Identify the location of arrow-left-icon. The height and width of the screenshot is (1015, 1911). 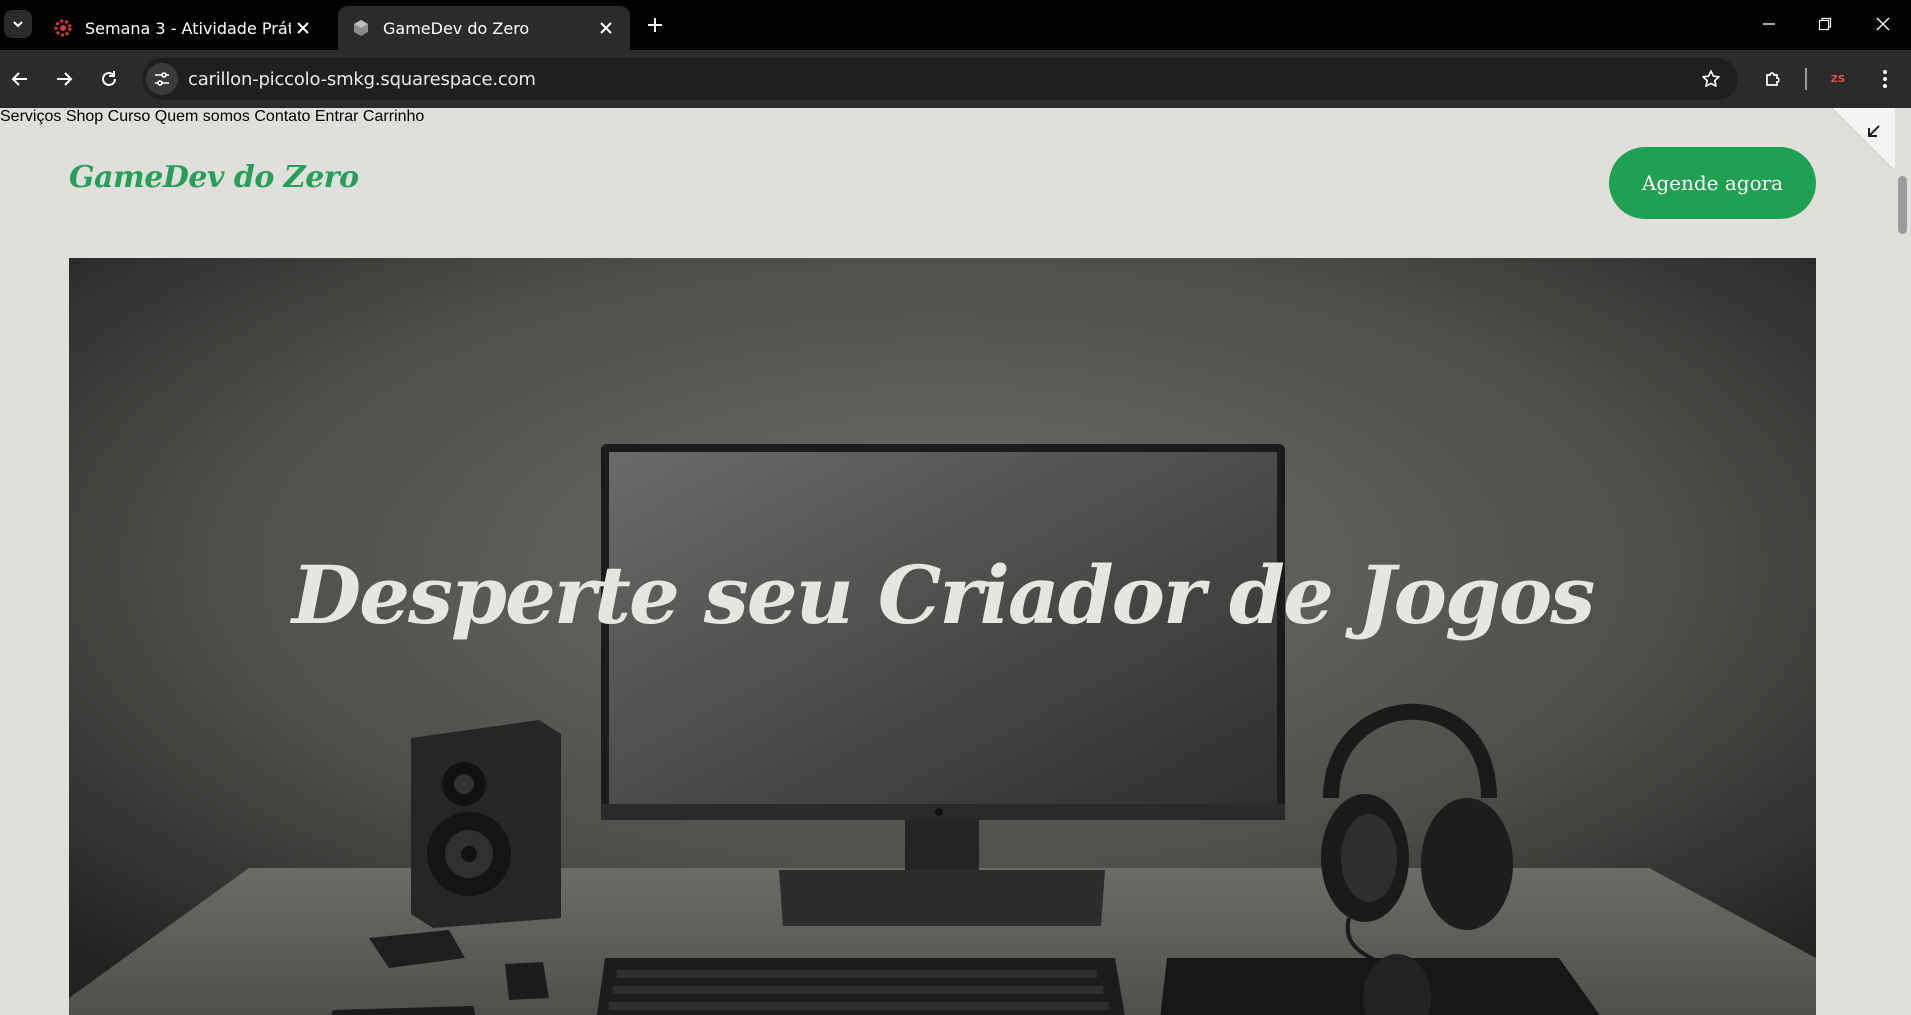
(19, 79).